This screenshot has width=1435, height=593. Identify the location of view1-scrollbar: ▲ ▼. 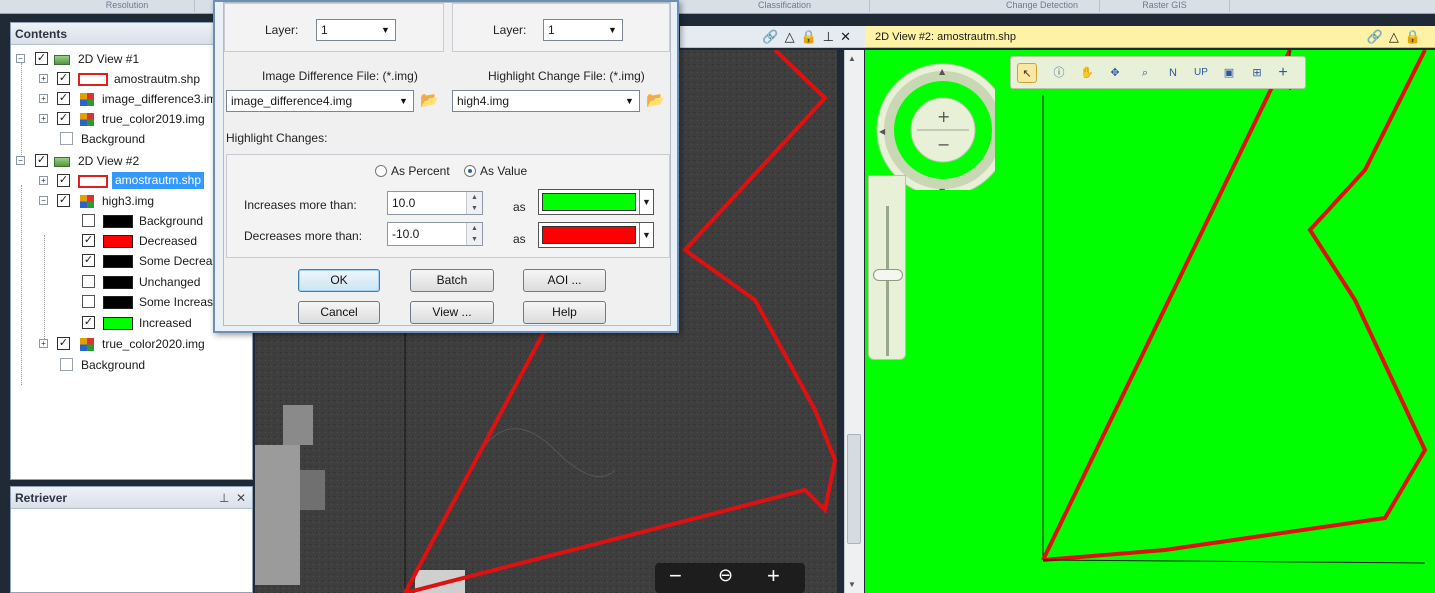
(854, 321).